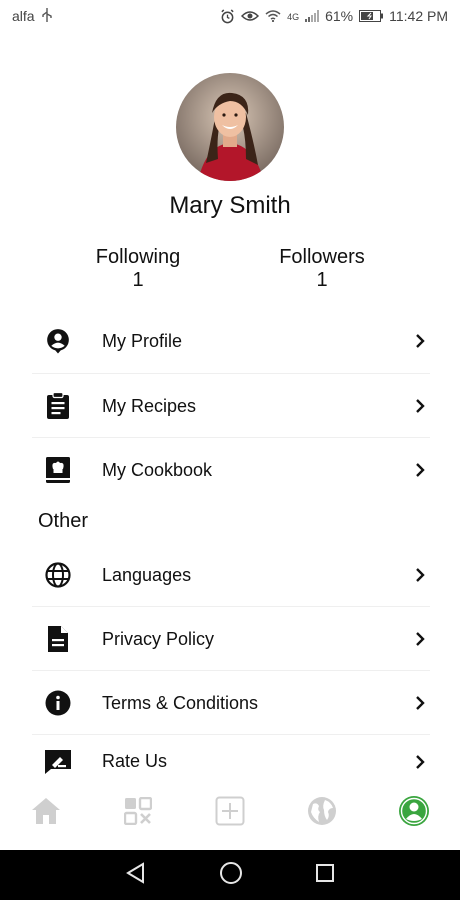 This screenshot has height=900, width=460. I want to click on avatar, so click(230, 127).